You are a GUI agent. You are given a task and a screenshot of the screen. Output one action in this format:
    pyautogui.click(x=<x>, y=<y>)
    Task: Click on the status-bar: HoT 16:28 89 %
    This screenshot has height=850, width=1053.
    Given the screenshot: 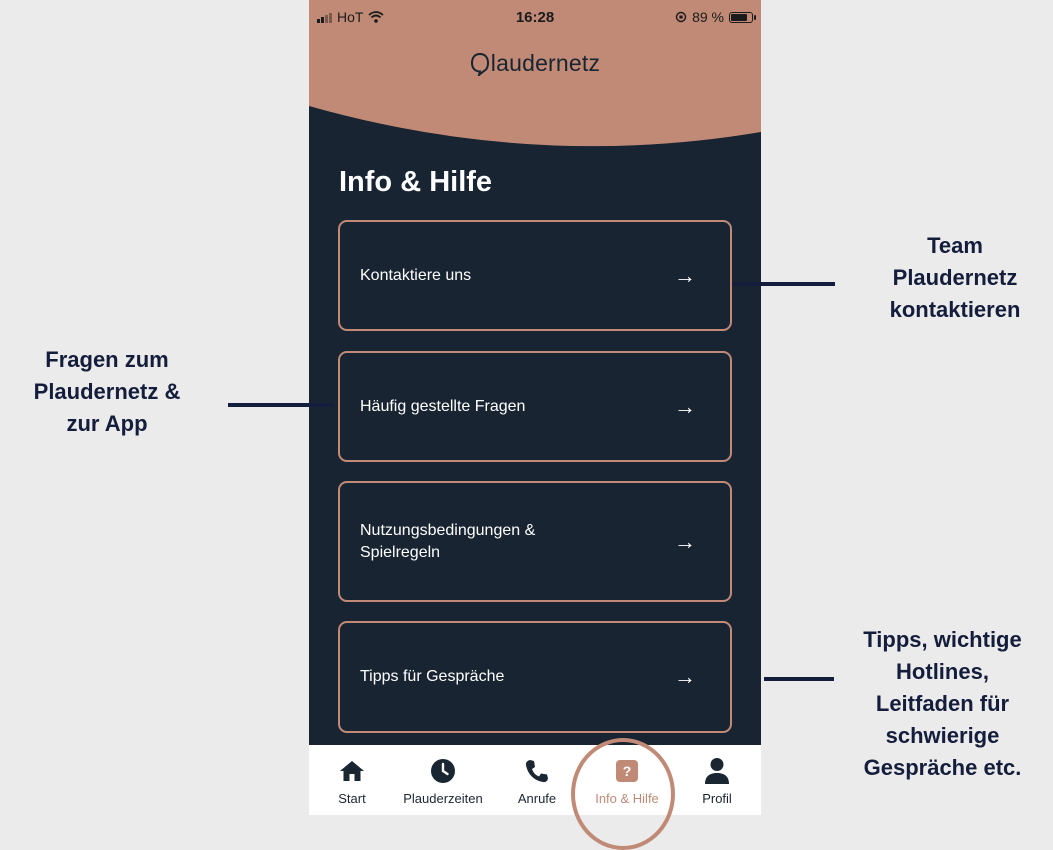 What is the action you would take?
    pyautogui.click(x=535, y=17)
    